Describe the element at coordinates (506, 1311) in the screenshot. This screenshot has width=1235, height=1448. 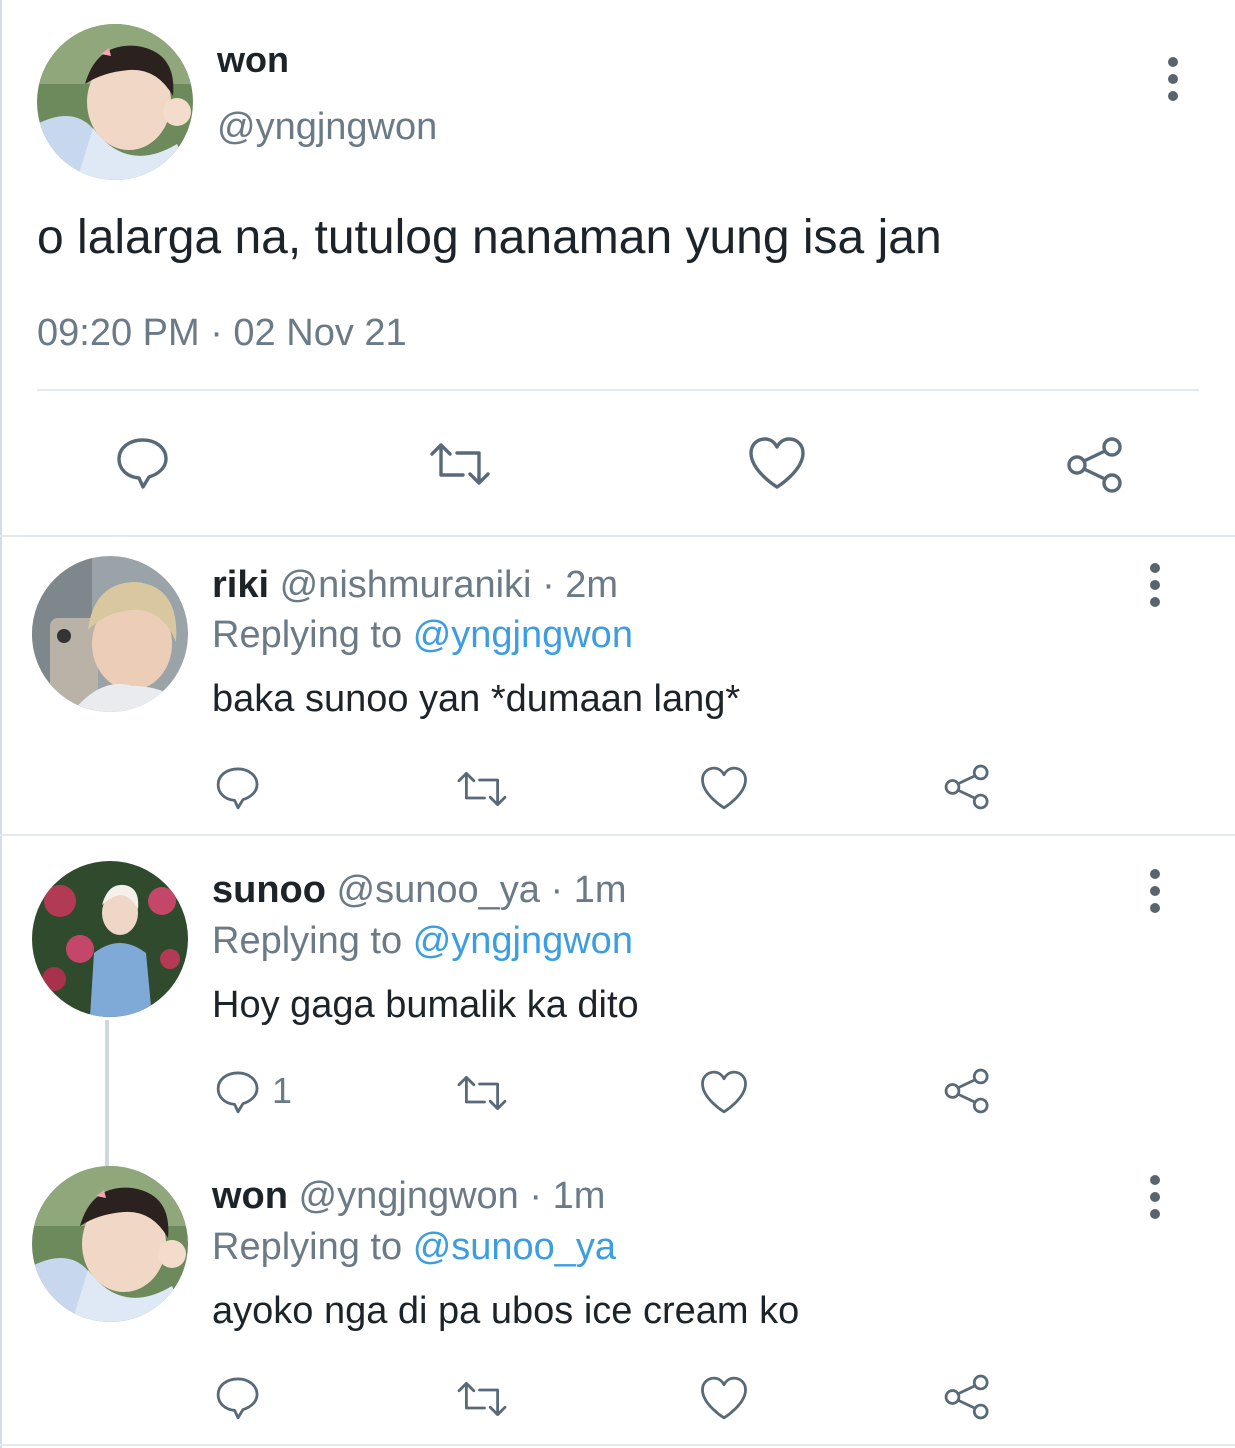
I see `reply-text: ayoko nga di pa ubos ice cream ko` at that location.